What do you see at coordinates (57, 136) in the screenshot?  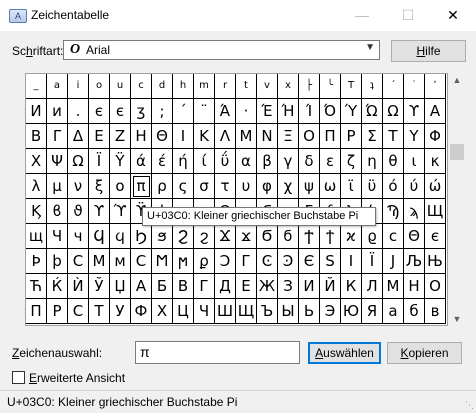 I see `character-cell: Γ` at bounding box center [57, 136].